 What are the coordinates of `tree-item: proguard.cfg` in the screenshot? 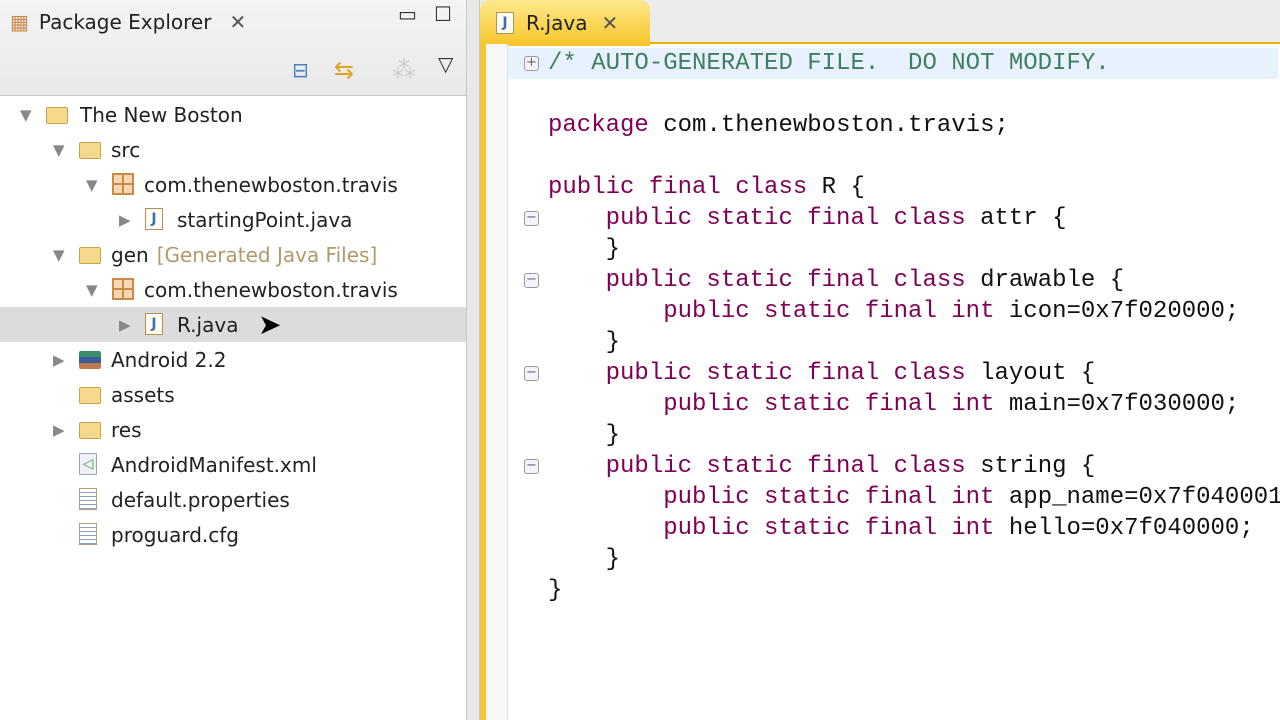 It's located at (233, 534).